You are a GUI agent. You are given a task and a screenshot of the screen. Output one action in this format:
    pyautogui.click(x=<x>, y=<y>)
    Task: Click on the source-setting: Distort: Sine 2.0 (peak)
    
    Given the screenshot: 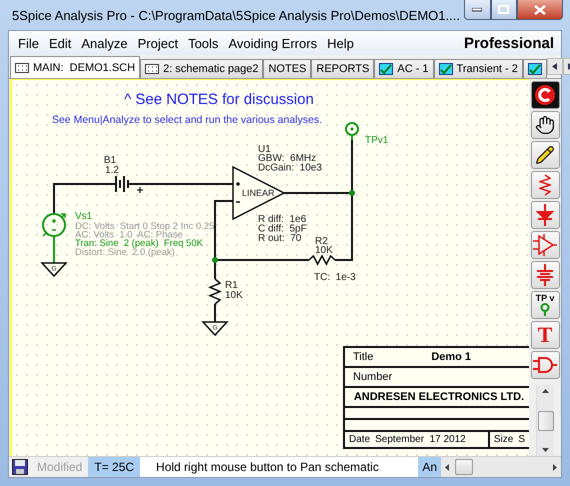 What is the action you would take?
    pyautogui.click(x=125, y=252)
    